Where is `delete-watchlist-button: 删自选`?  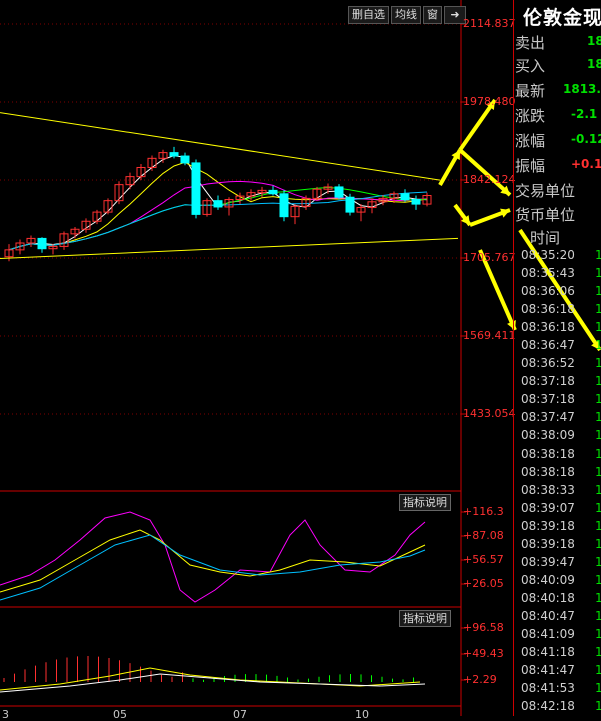
delete-watchlist-button: 删自选 is located at coordinates (368, 15).